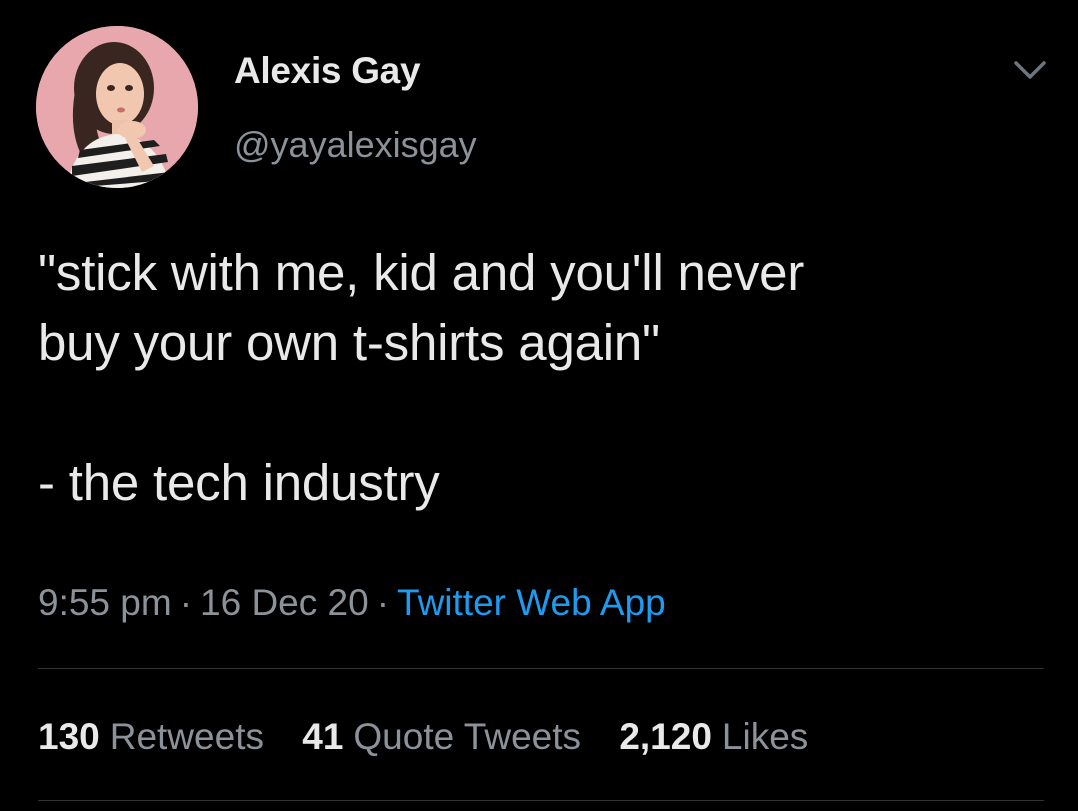  I want to click on profile-photo-icon, so click(117, 107).